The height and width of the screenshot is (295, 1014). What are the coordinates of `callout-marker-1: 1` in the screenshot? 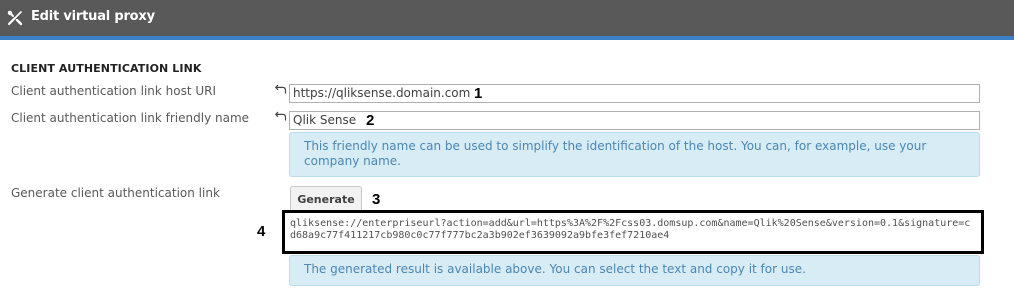 It's located at (478, 93).